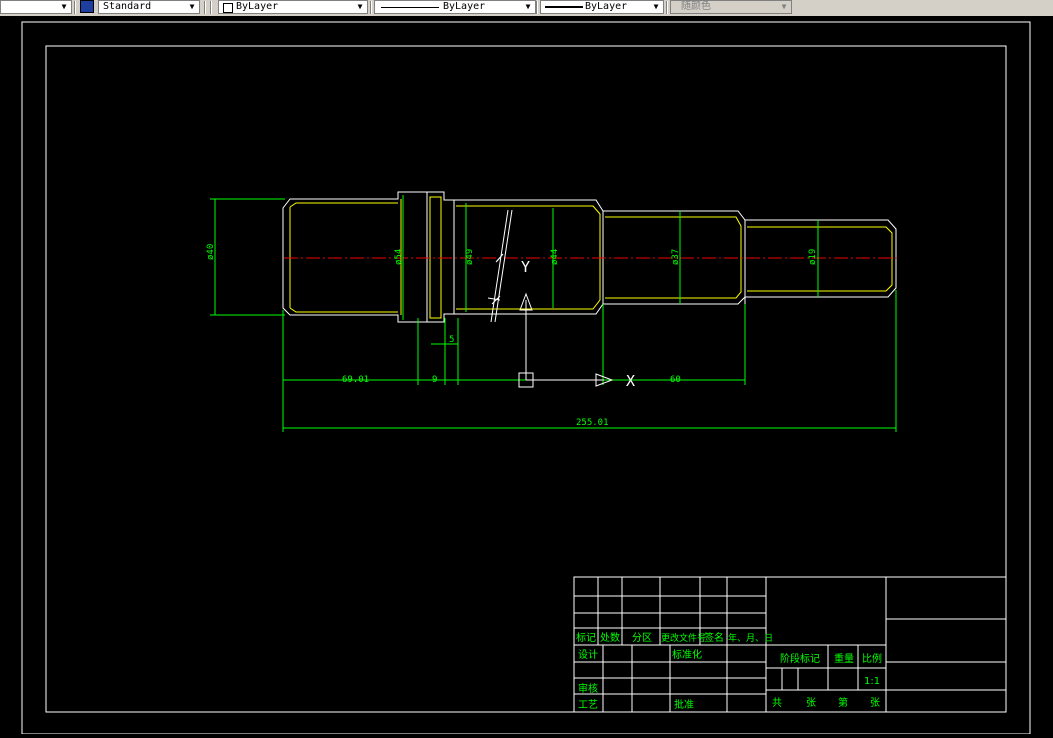  What do you see at coordinates (642, 638) in the screenshot?
I see `tb-zone: 分区` at bounding box center [642, 638].